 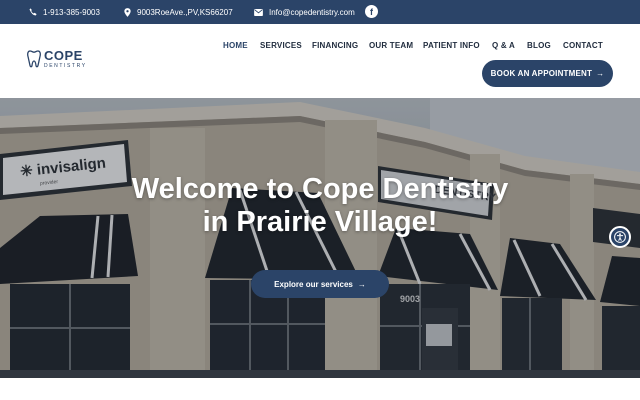 I want to click on book-appointment-label: BOOK AN APPOINTMENT, so click(x=541, y=73).